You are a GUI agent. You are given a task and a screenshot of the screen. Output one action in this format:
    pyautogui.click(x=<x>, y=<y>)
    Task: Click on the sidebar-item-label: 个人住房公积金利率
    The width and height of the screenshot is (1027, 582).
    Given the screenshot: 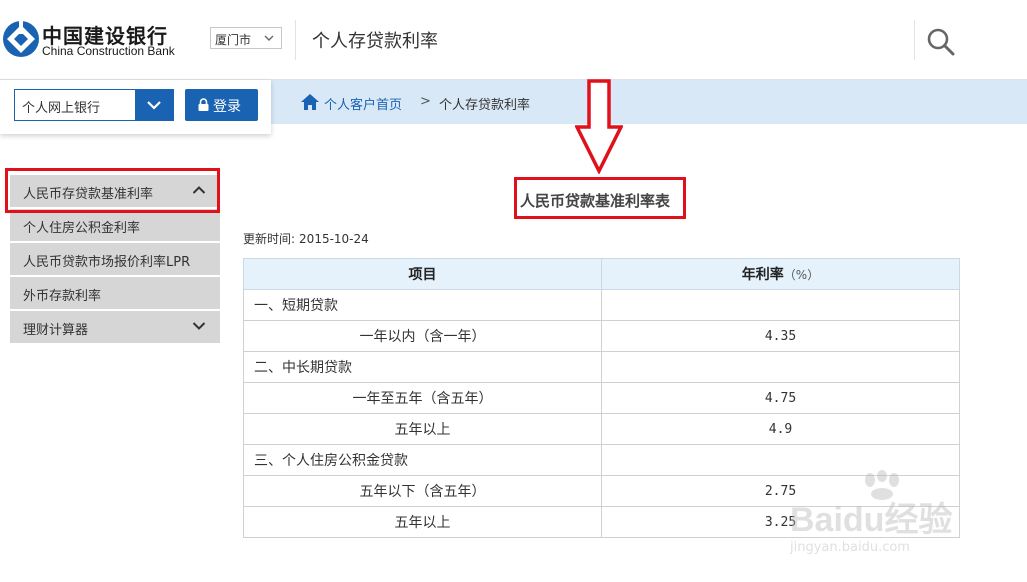 What is the action you would take?
    pyautogui.click(x=82, y=228)
    